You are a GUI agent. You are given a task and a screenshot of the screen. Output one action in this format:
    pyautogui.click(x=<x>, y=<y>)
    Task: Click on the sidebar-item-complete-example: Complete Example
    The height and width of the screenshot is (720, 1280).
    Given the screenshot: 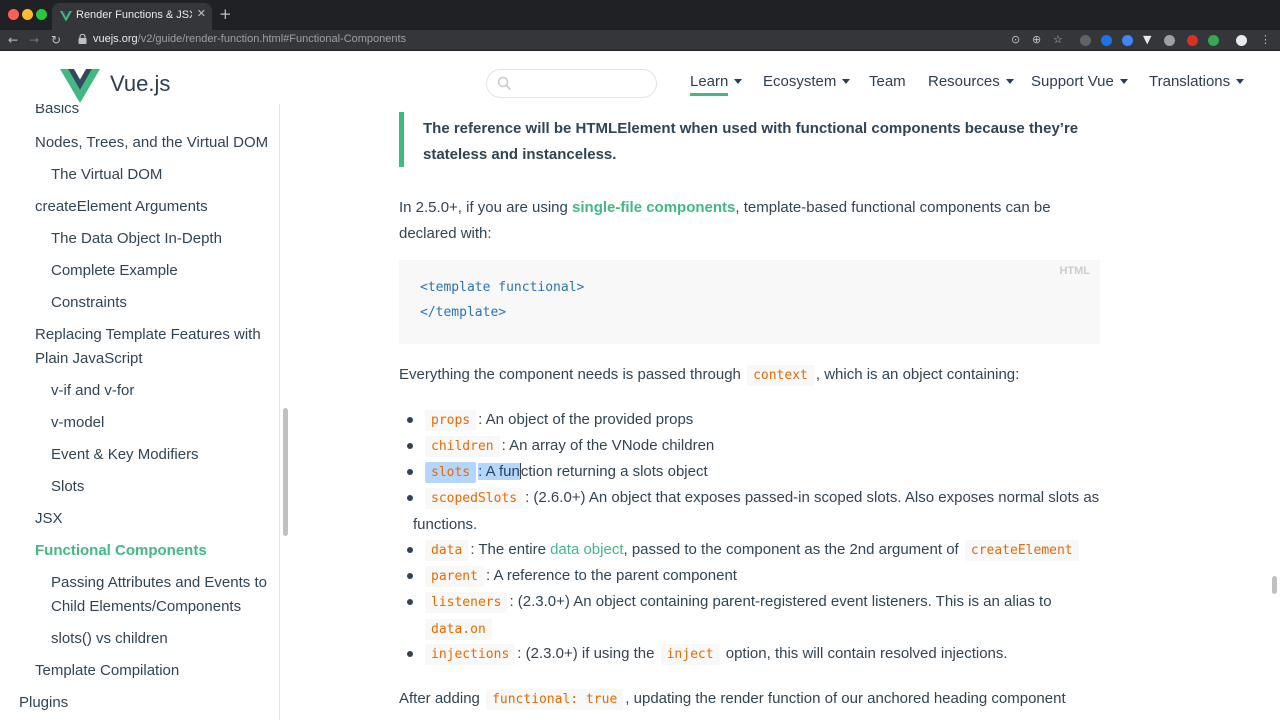 What is the action you would take?
    pyautogui.click(x=114, y=270)
    